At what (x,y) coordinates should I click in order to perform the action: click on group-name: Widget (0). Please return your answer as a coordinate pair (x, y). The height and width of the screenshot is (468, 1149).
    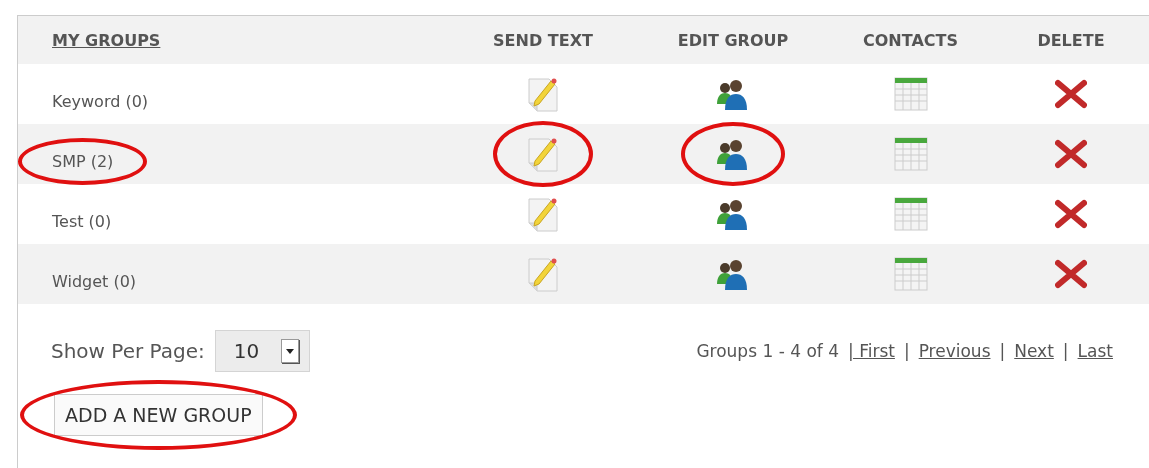
    Looking at the image, I should click on (94, 281).